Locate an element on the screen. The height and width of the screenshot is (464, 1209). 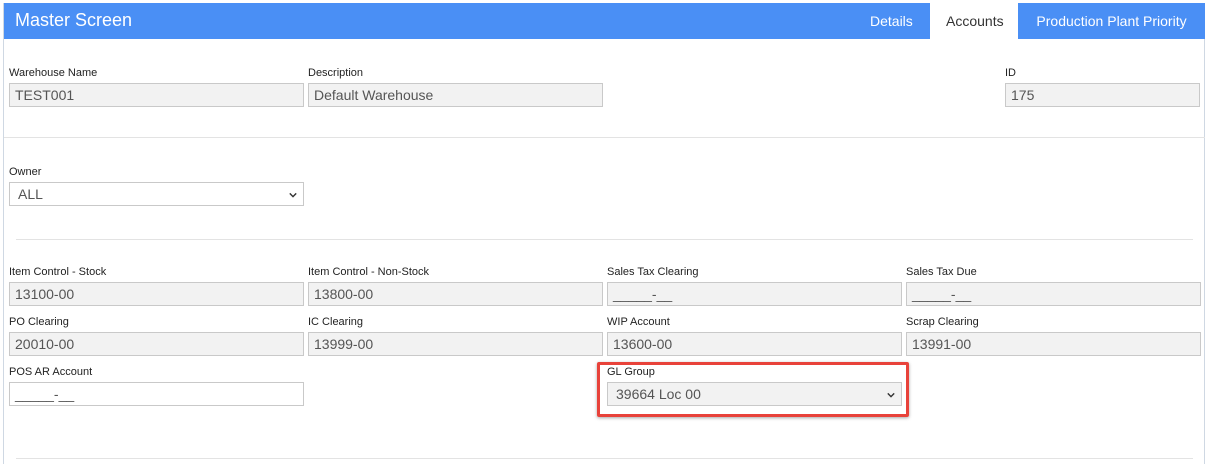
sales-tax-due-input: _____-__ is located at coordinates (1053, 294).